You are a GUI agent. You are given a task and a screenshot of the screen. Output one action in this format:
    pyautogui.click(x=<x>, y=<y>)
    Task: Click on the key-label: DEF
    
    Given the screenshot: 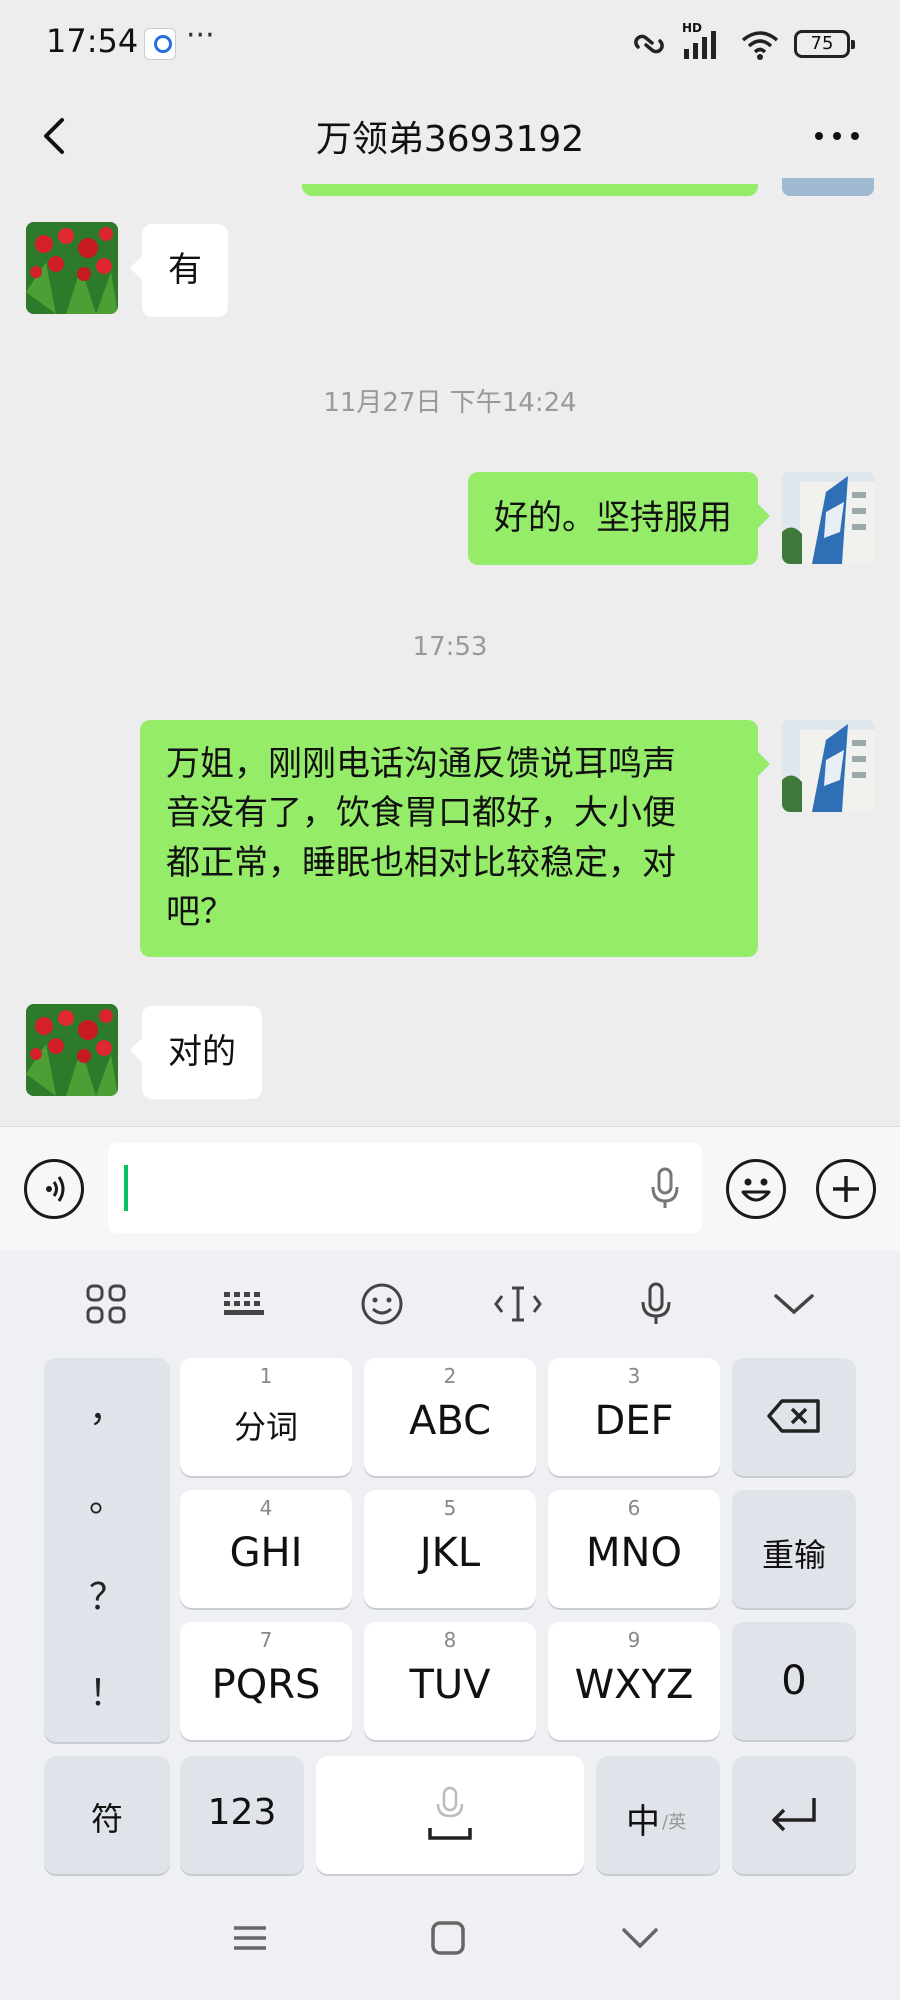 What is the action you would take?
    pyautogui.click(x=634, y=1421)
    